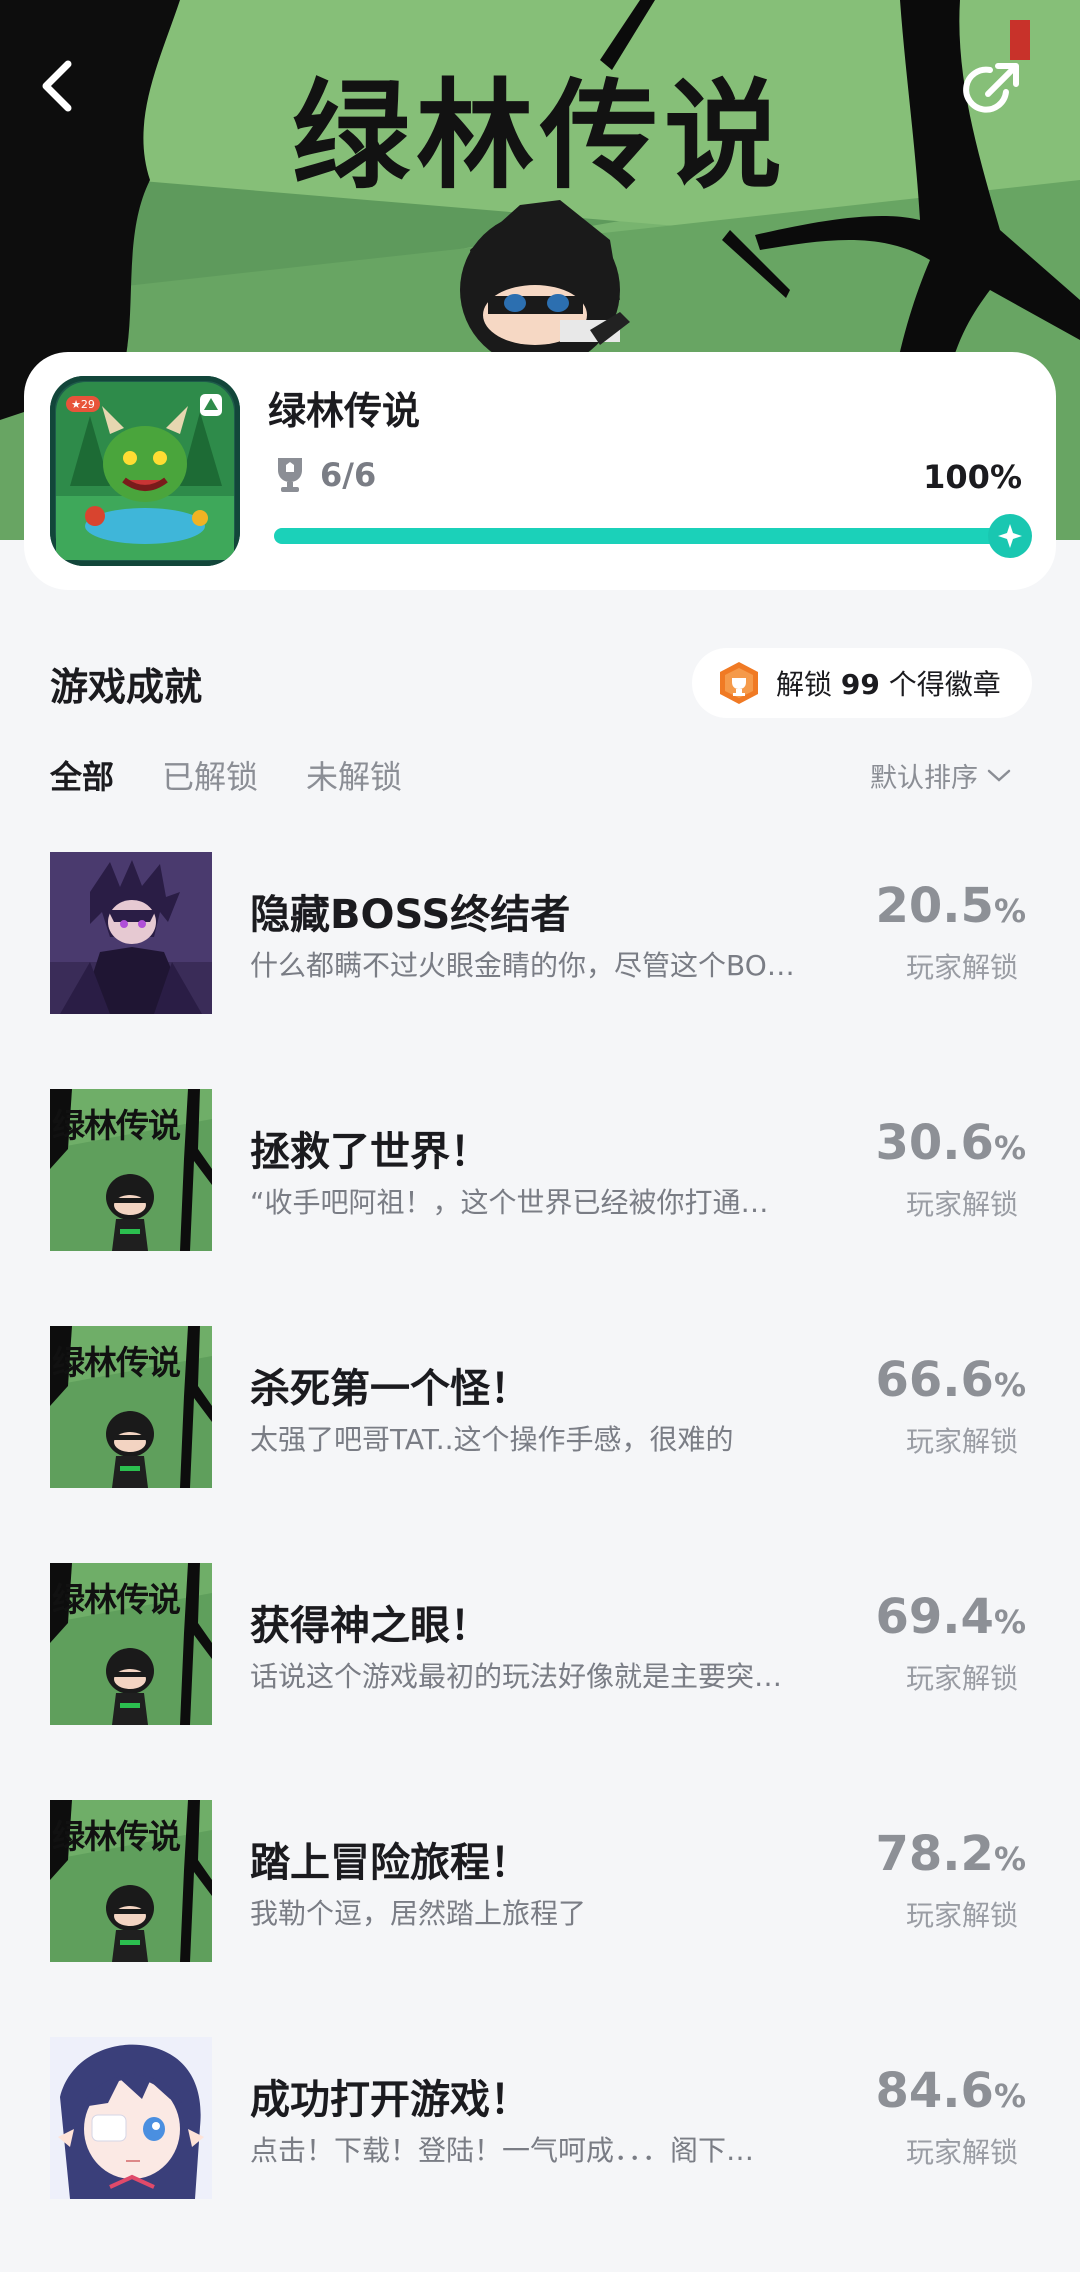 The height and width of the screenshot is (2272, 1080). I want to click on share-button, so click(1000, 98).